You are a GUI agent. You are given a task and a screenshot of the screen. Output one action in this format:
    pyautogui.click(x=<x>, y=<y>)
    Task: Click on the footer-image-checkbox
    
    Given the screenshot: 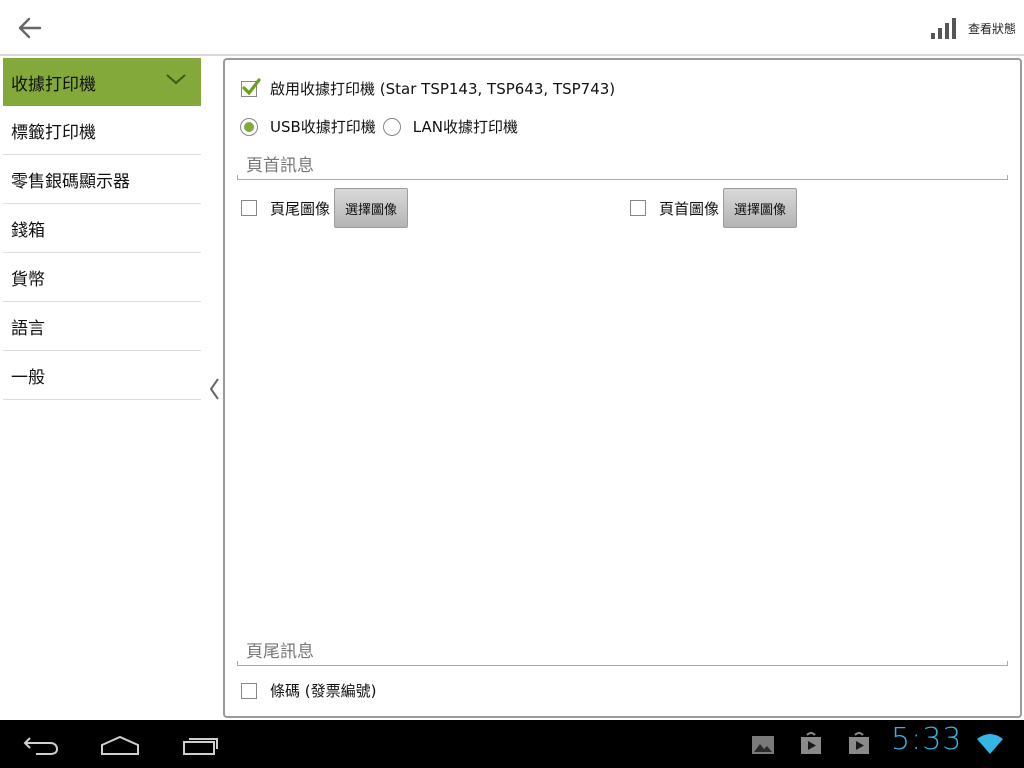 What is the action you would take?
    pyautogui.click(x=249, y=208)
    